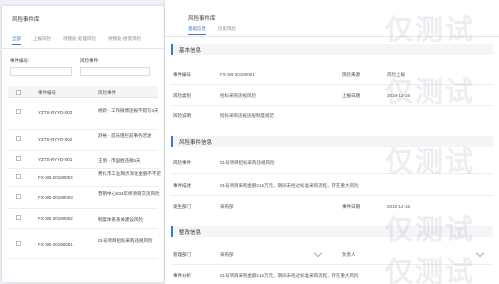 This screenshot has height=284, width=499. Describe the element at coordinates (26, 20) in the screenshot. I see `list-panel-title: 风险事件库` at that location.